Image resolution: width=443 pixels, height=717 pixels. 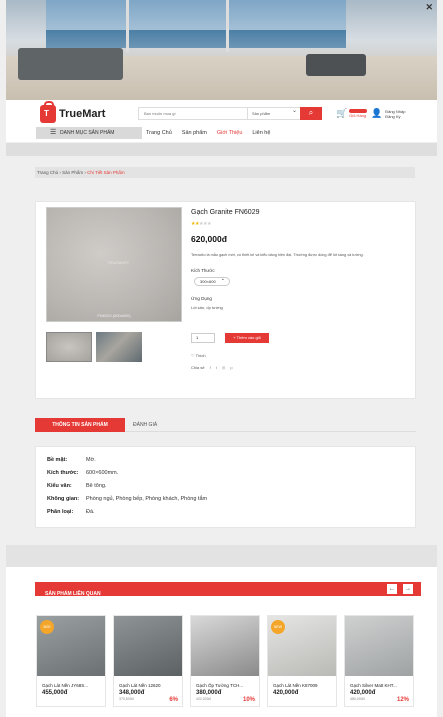 What do you see at coordinates (216, 367) in the screenshot?
I see `twitter-icon: t` at bounding box center [216, 367].